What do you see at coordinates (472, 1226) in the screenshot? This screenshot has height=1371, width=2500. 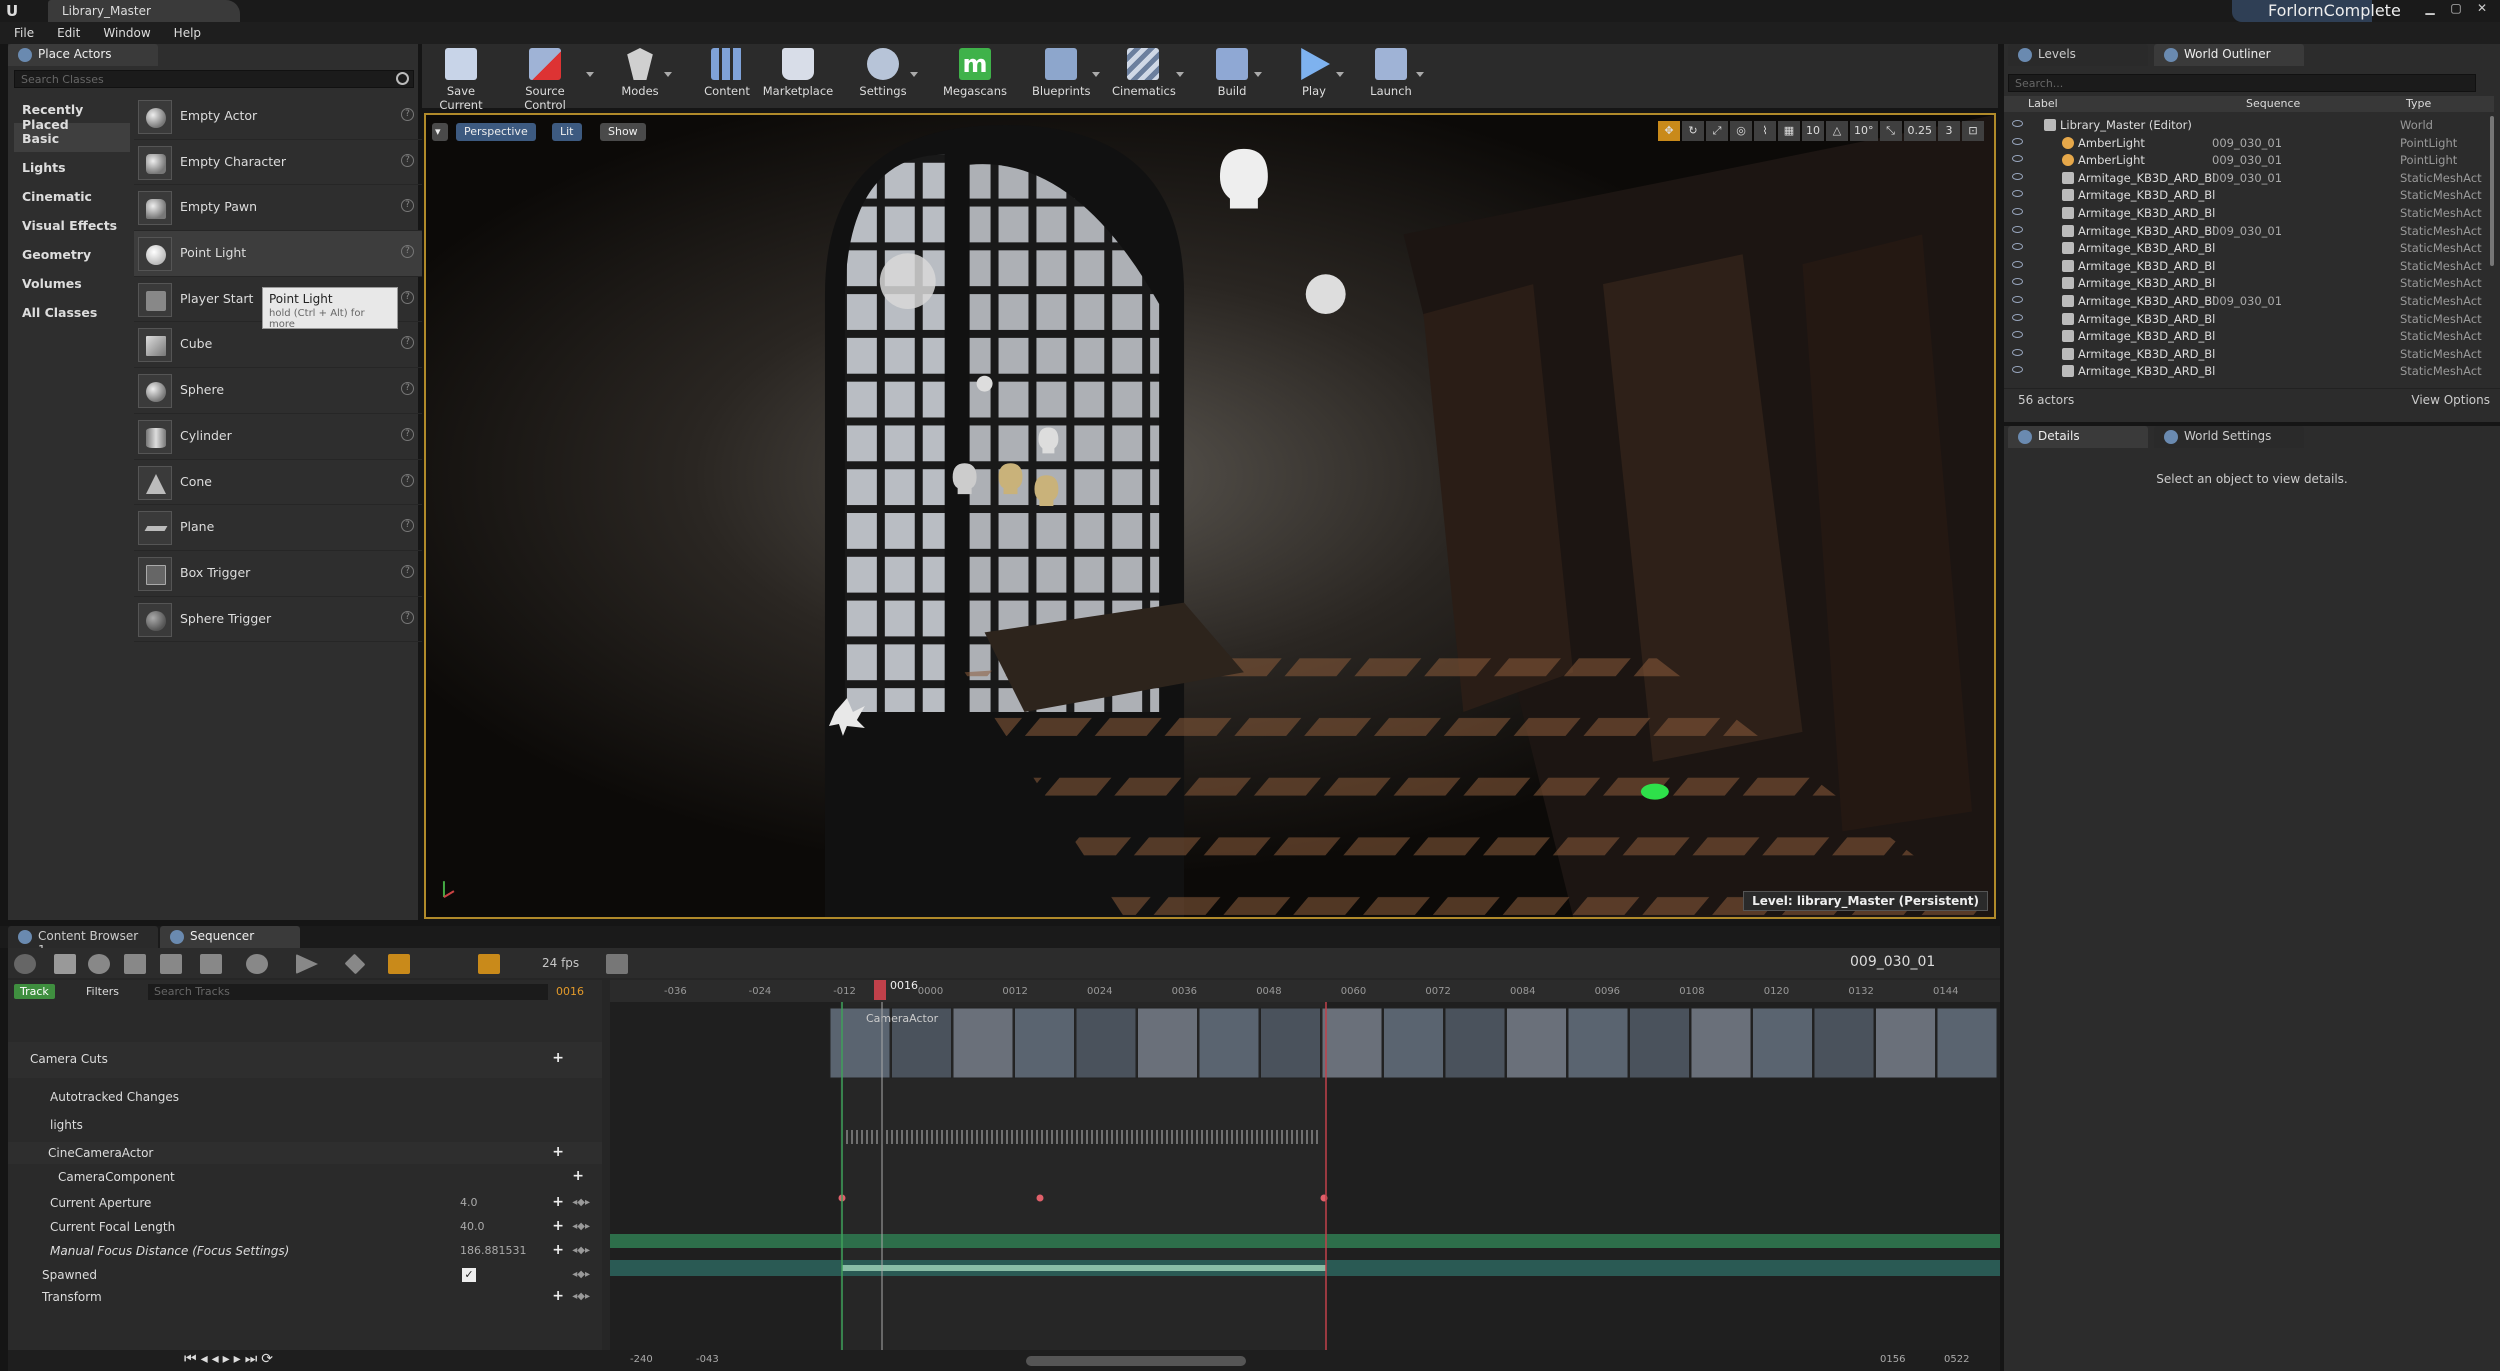 I see `focal-length-value: 40.0` at bounding box center [472, 1226].